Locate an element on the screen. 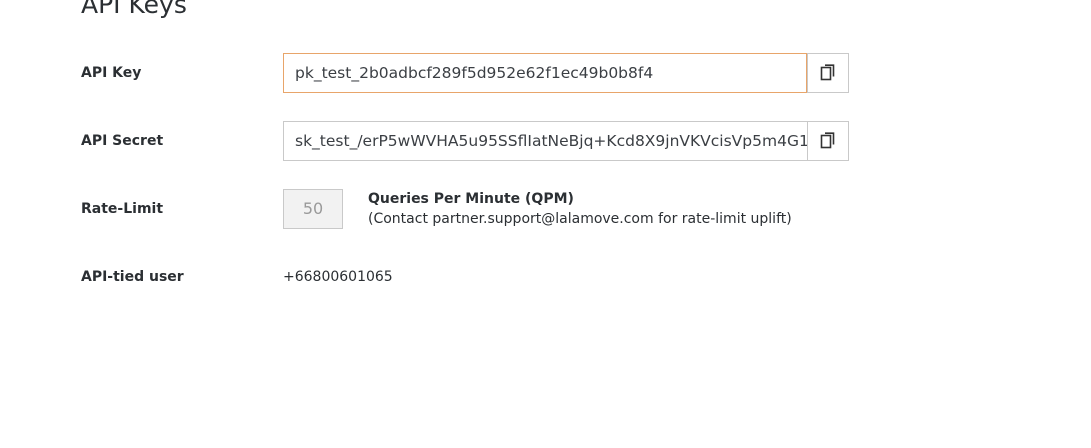  page-title: API Keys is located at coordinates (134, 9).